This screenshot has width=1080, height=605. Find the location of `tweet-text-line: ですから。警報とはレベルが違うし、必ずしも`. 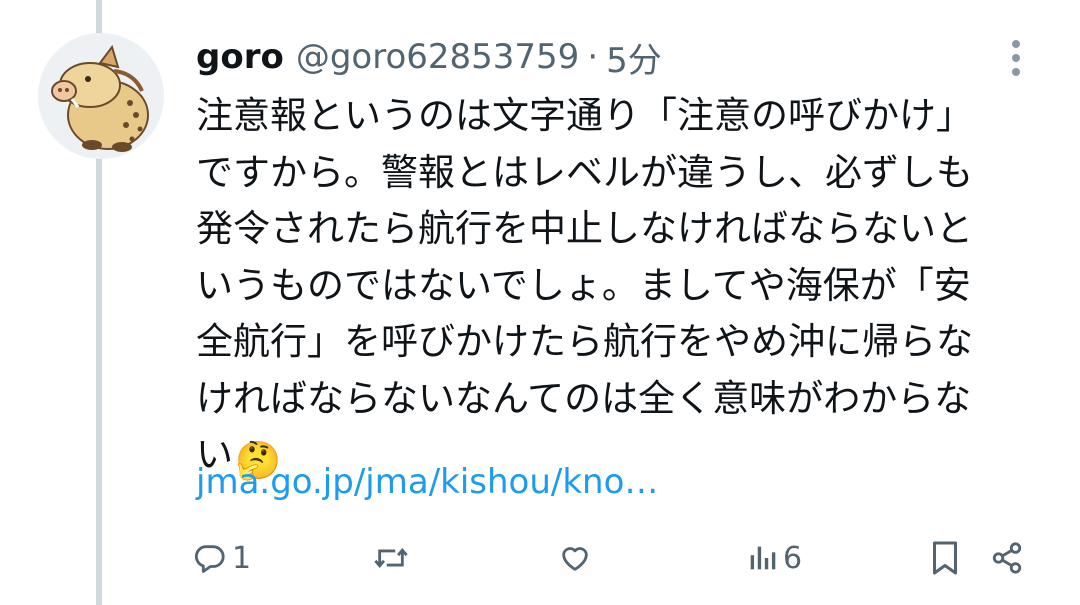

tweet-text-line: ですから。警報とはレベルが違うし、必ずしも is located at coordinates (584, 172).